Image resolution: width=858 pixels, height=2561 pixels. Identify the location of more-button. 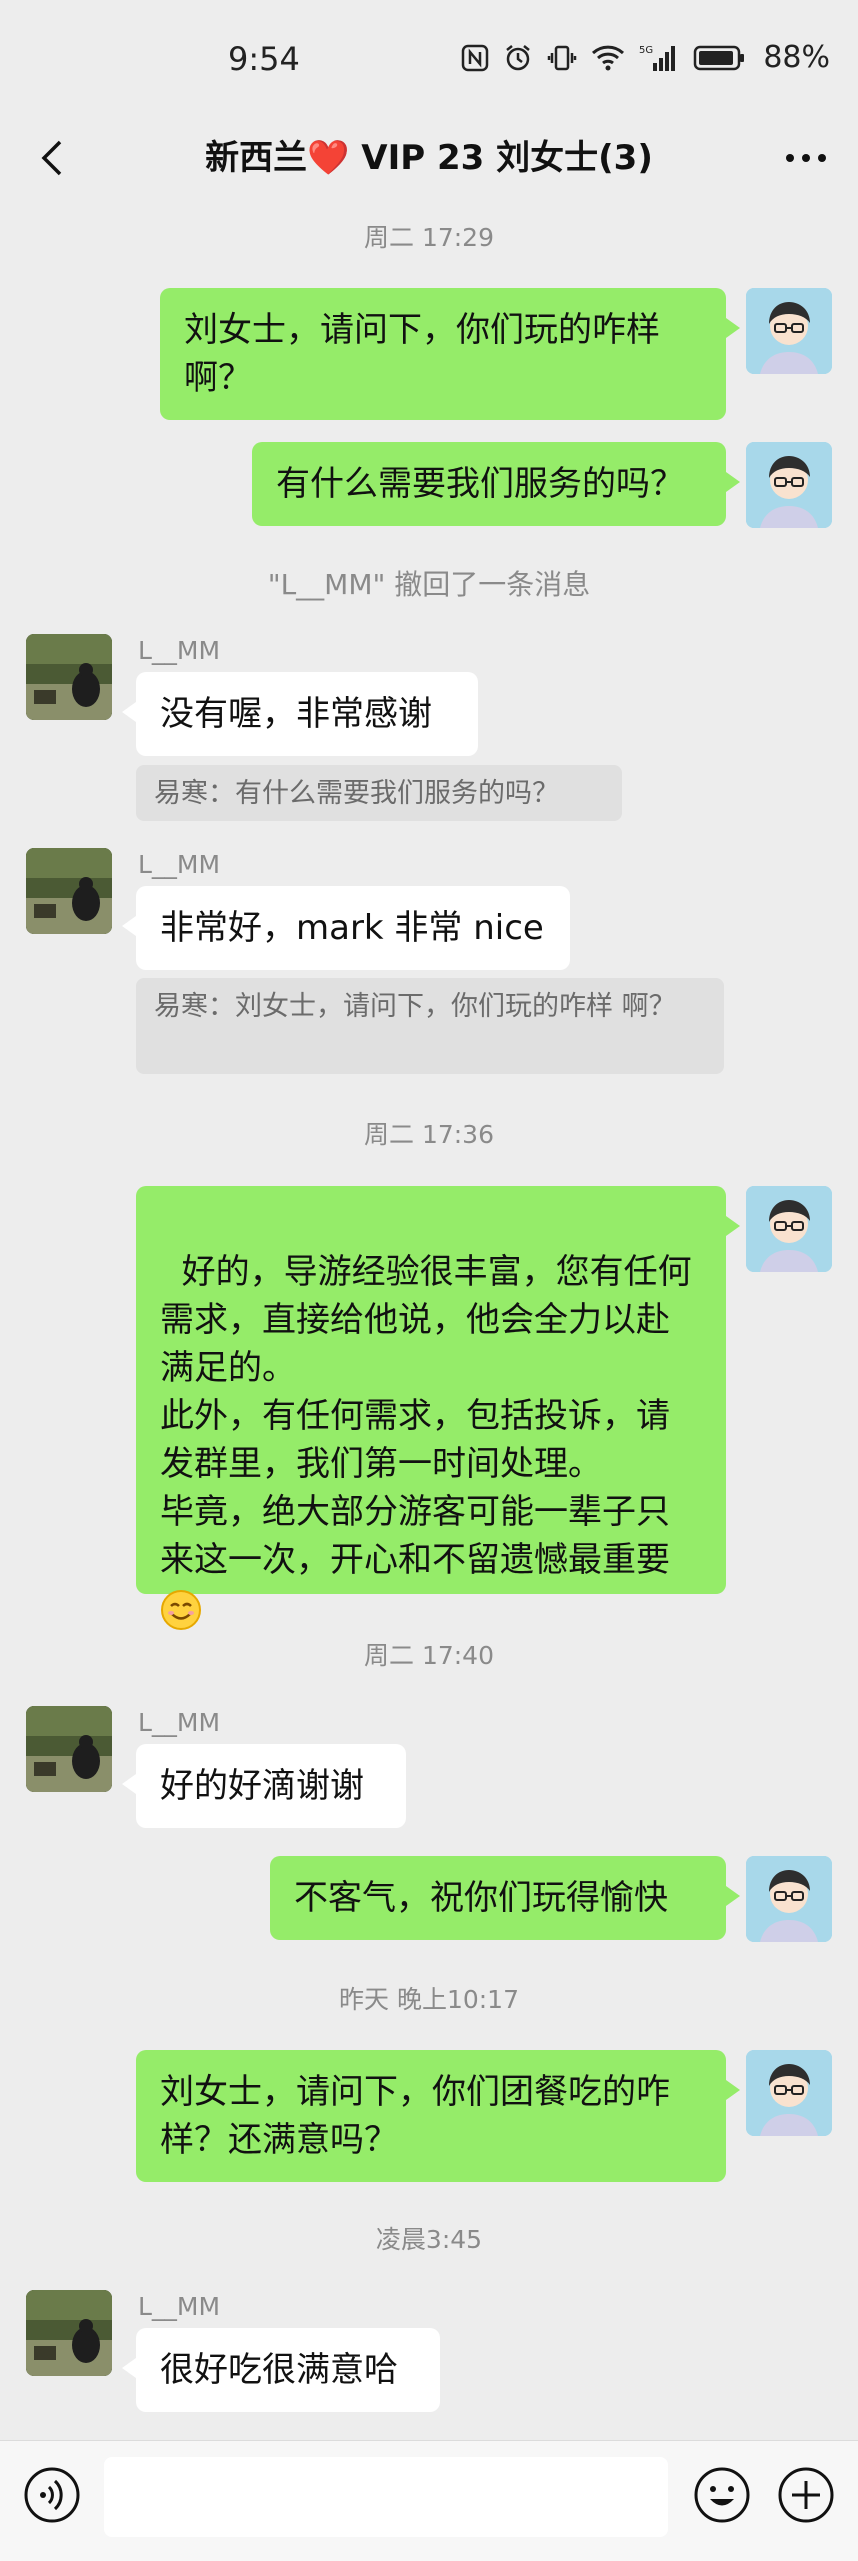
(806, 158).